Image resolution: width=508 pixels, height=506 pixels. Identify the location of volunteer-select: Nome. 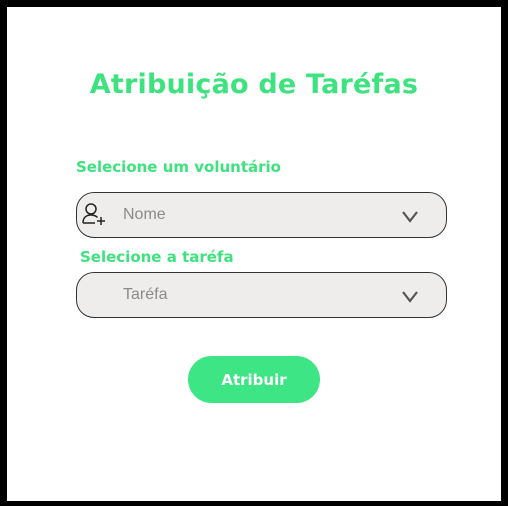
(261, 215).